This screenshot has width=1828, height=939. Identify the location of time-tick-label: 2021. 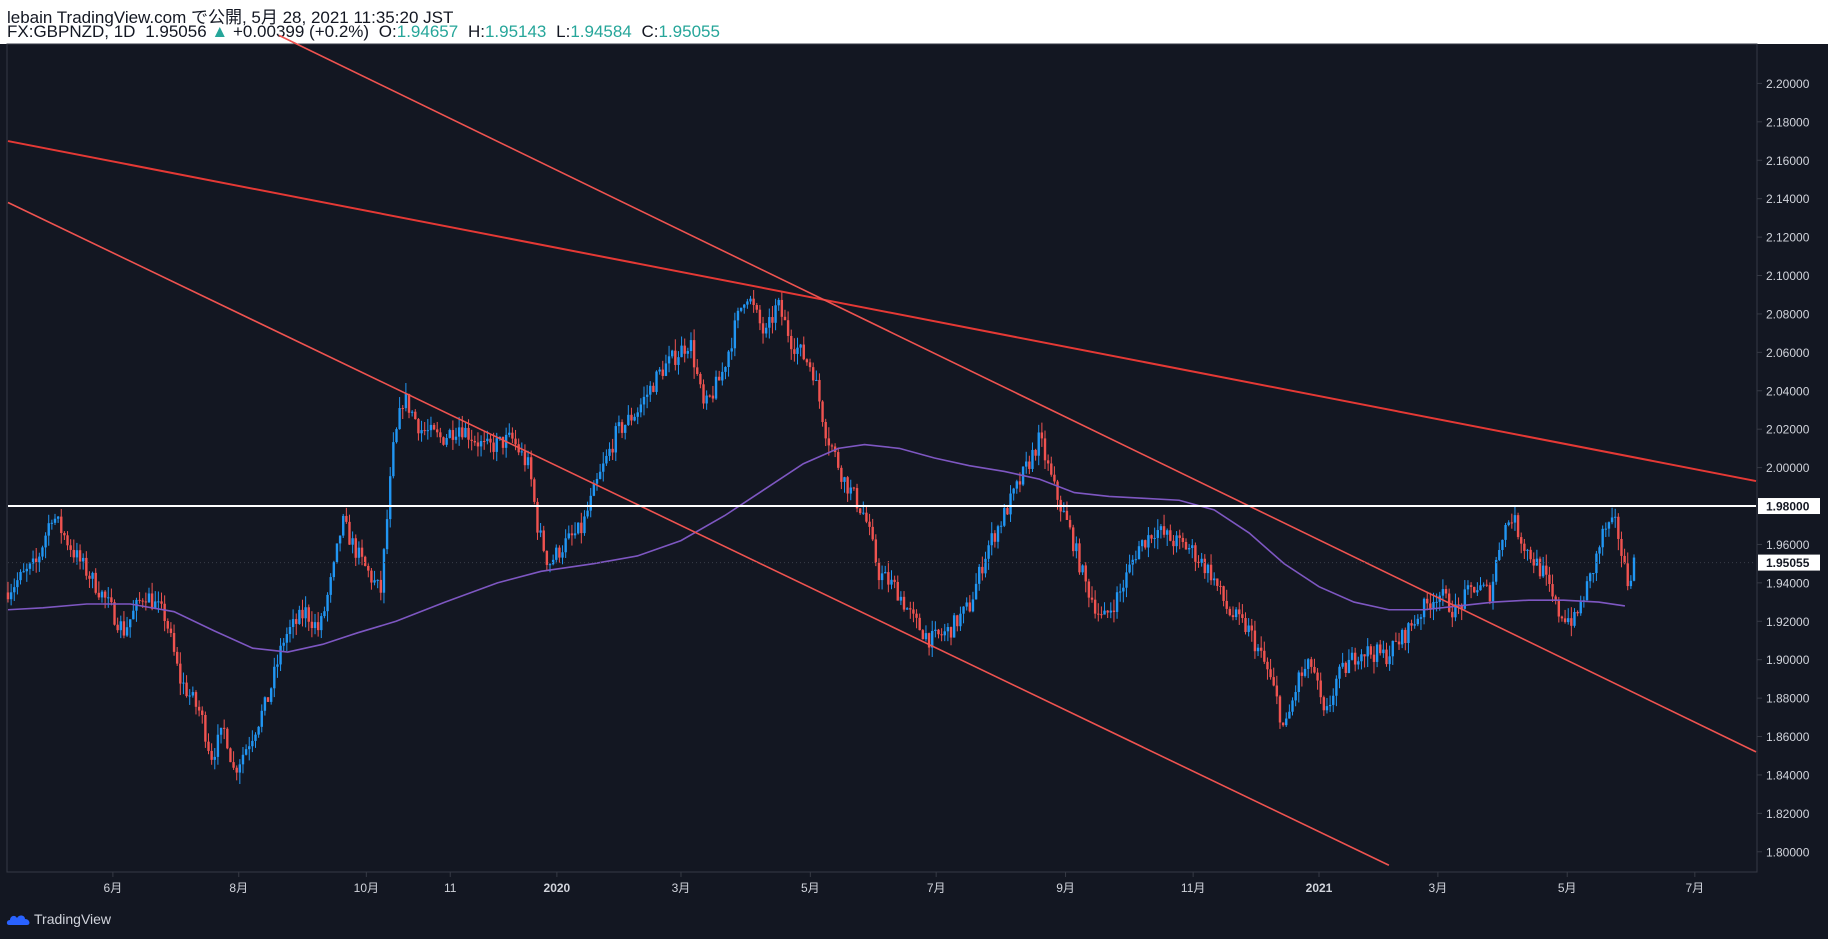
(1319, 888).